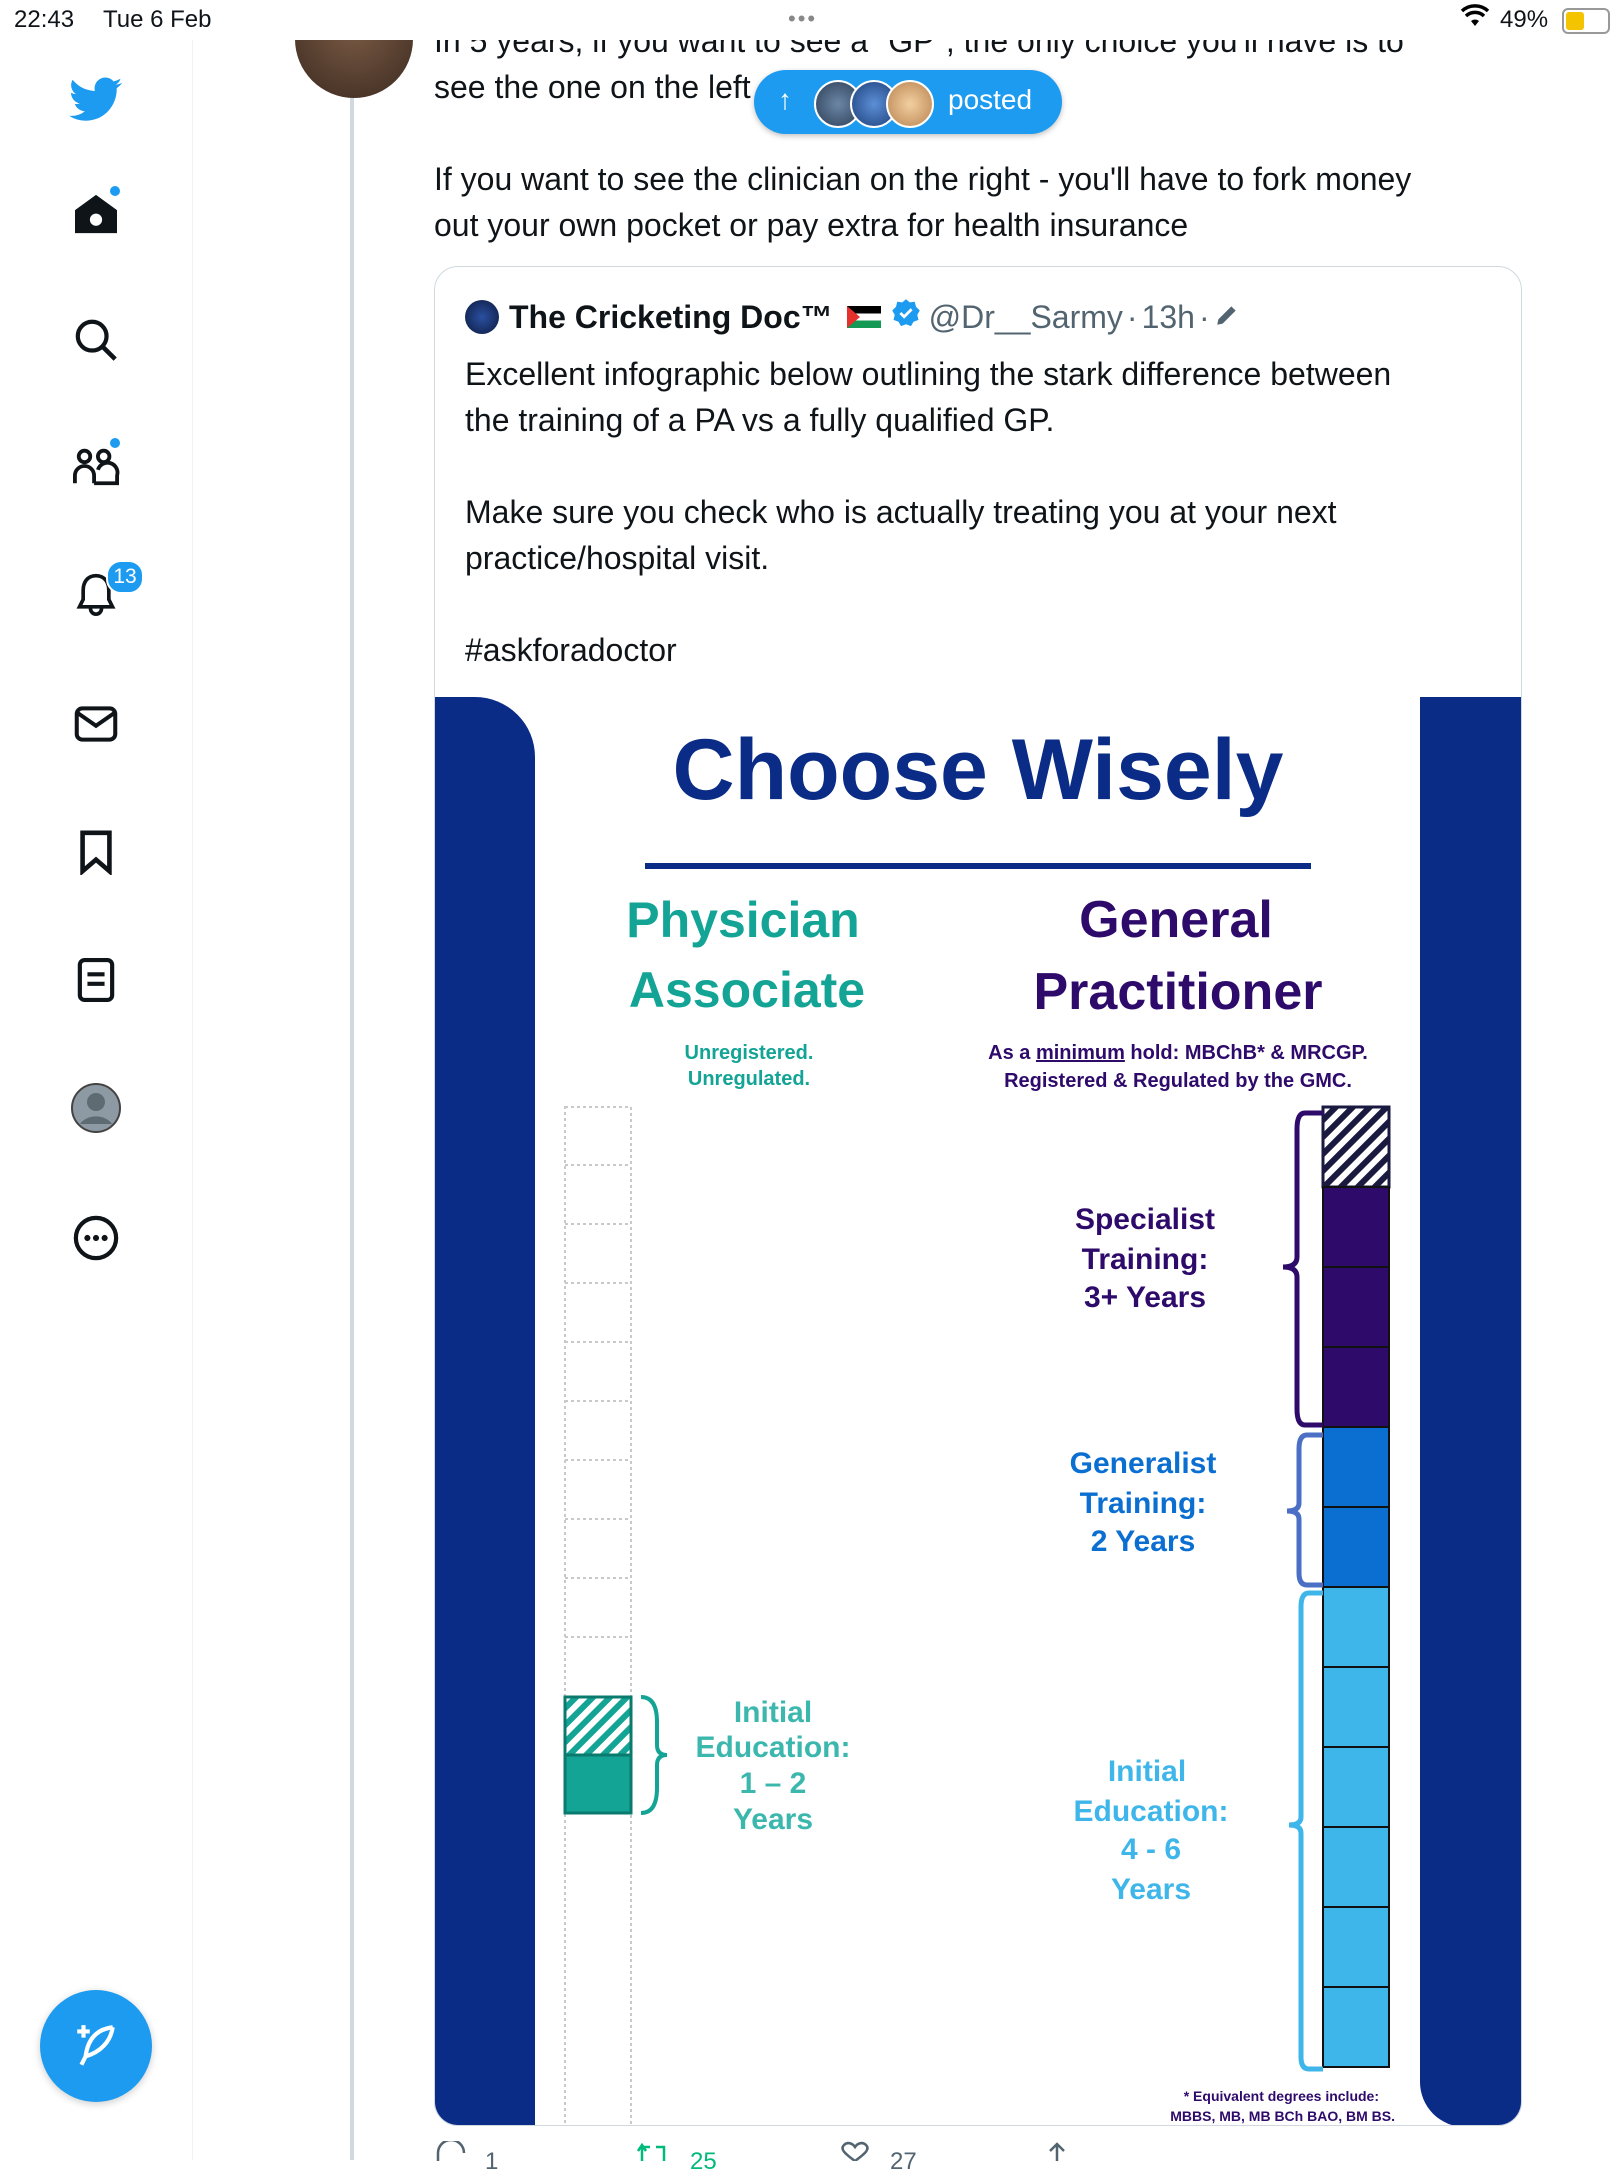 The image size is (1620, 2176). Describe the element at coordinates (903, 2161) in the screenshot. I see `like-count: 27` at that location.